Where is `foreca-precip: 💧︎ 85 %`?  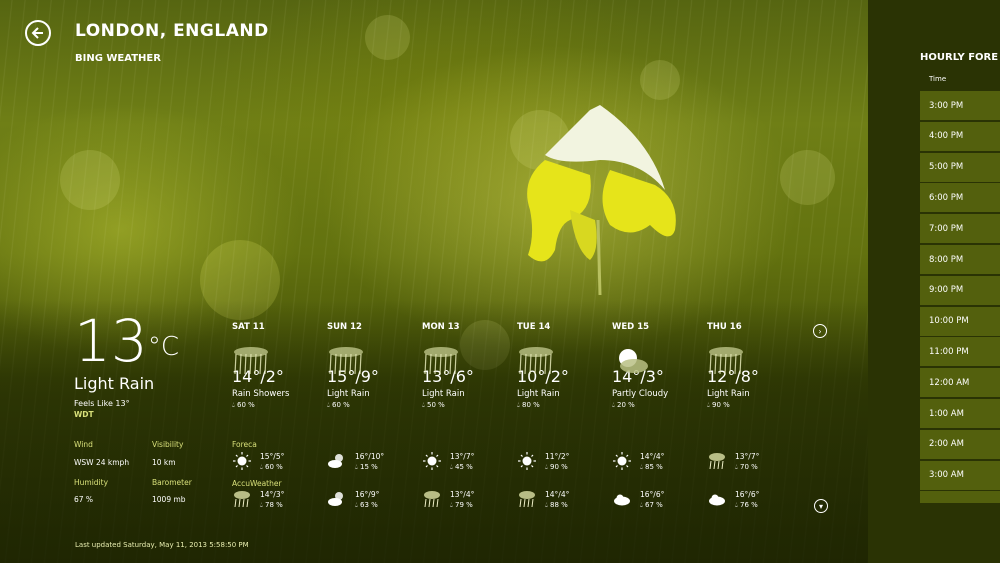 foreca-precip: 💧︎ 85 % is located at coordinates (651, 467).